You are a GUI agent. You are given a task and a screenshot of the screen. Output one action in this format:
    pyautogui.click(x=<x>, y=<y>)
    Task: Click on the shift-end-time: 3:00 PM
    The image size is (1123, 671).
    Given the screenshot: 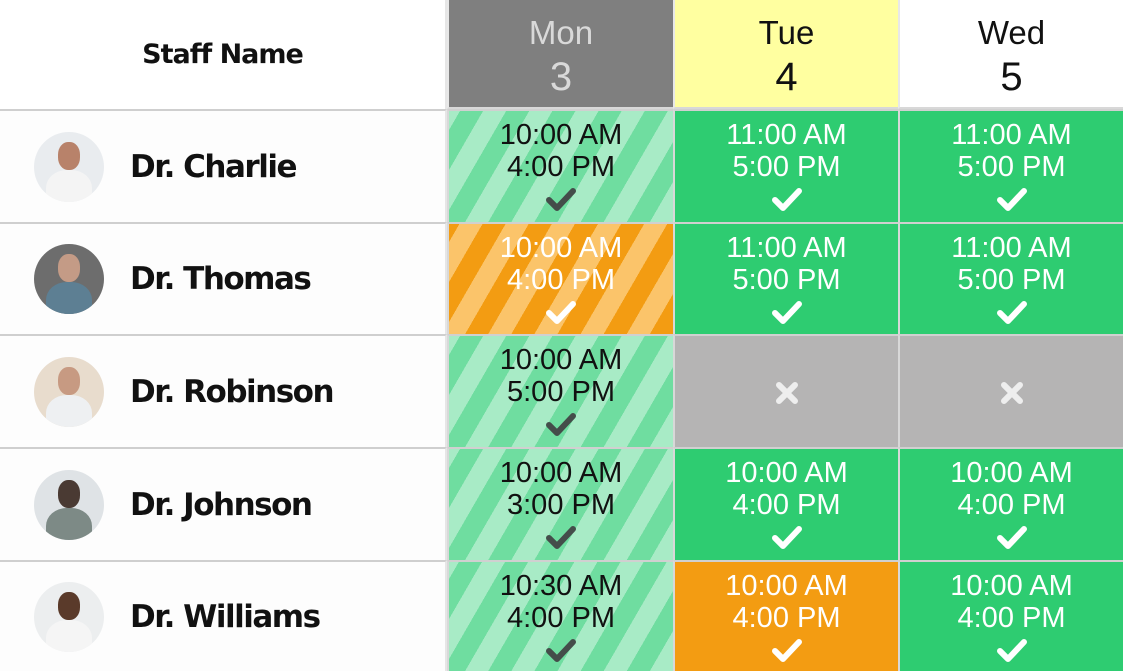 What is the action you would take?
    pyautogui.click(x=561, y=505)
    